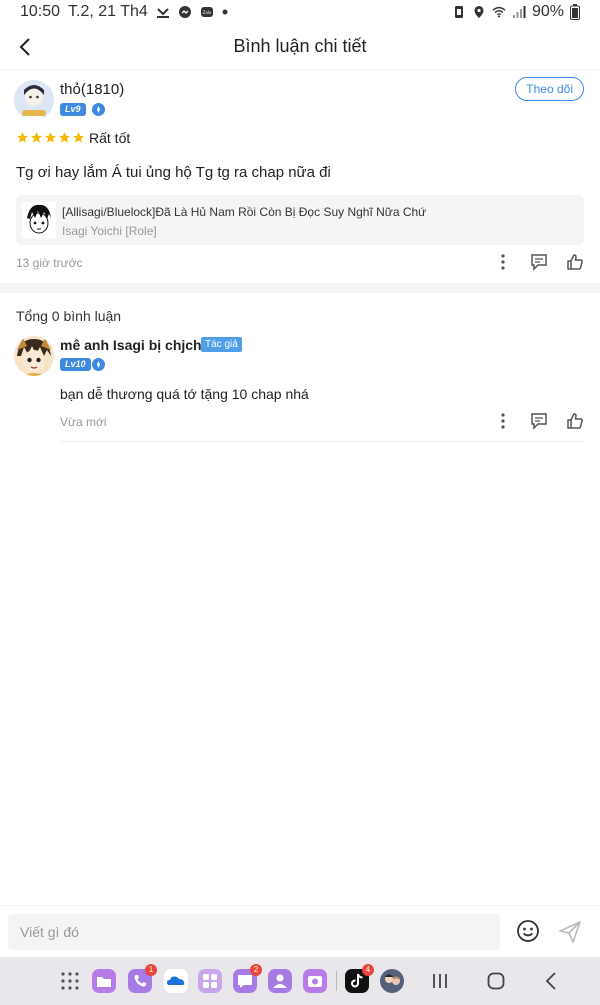 Image resolution: width=600 pixels, height=1005 pixels. I want to click on files-app-icon, so click(104, 981).